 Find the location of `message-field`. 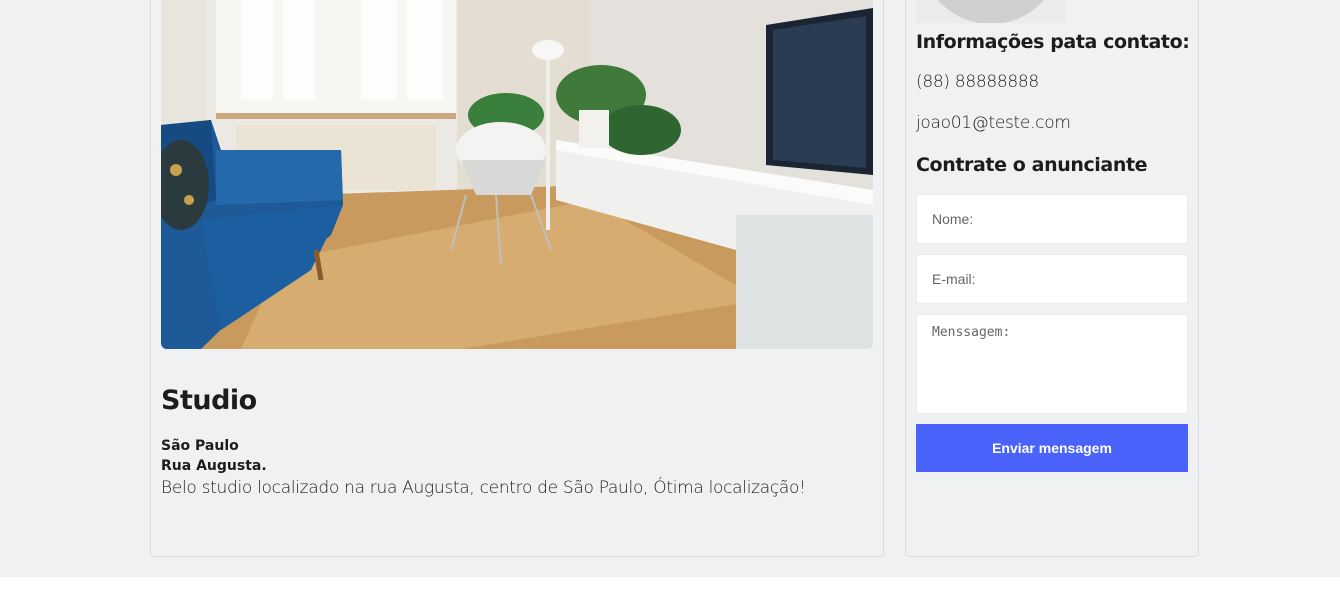

message-field is located at coordinates (1052, 364).